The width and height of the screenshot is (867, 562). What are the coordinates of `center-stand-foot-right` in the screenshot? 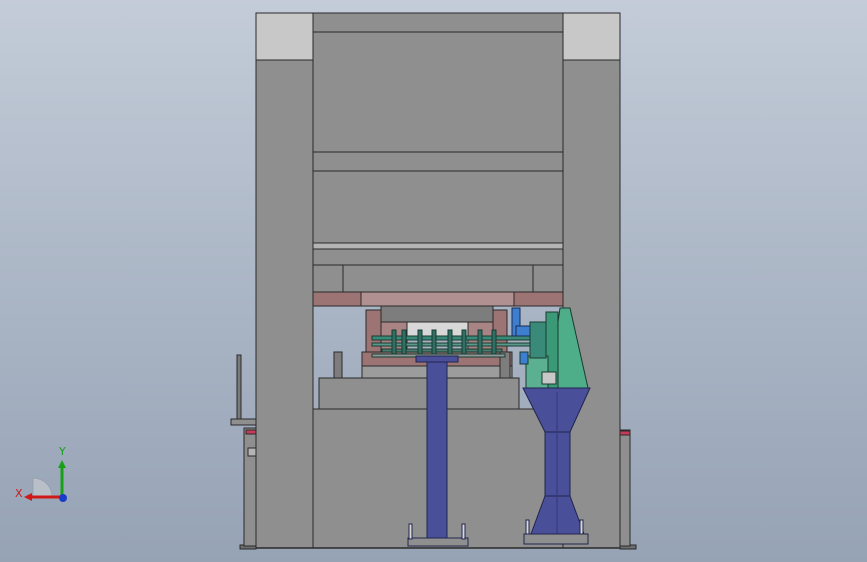 It's located at (463, 531).